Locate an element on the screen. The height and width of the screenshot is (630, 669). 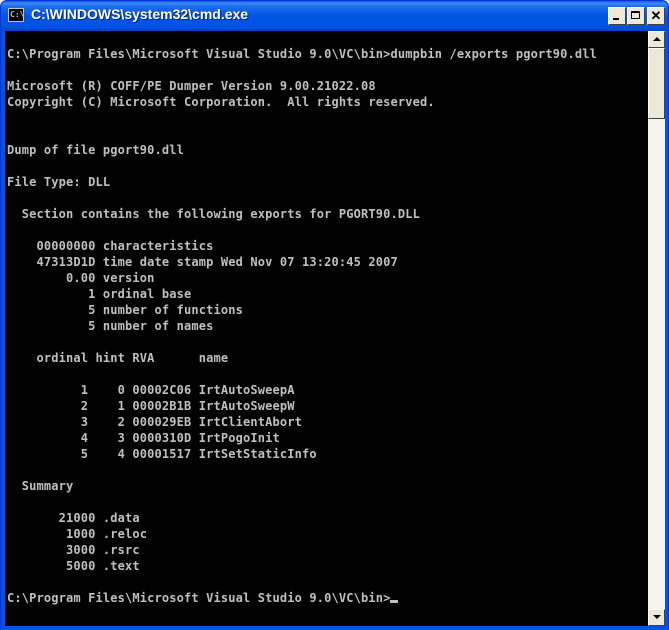
console-line: 5000 .text is located at coordinates (73, 566).